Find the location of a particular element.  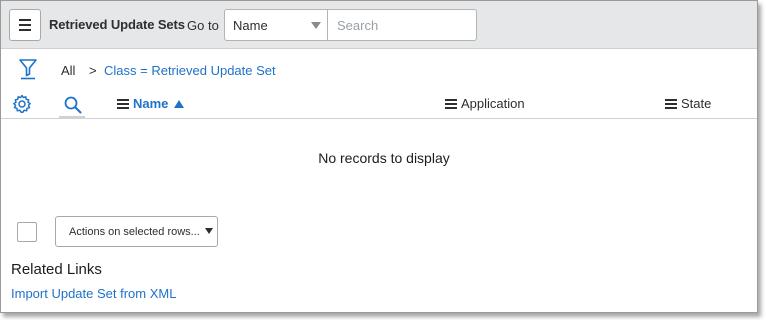

list-header-bar: Retrieved Update Sets Go to Name is located at coordinates (379, 25).